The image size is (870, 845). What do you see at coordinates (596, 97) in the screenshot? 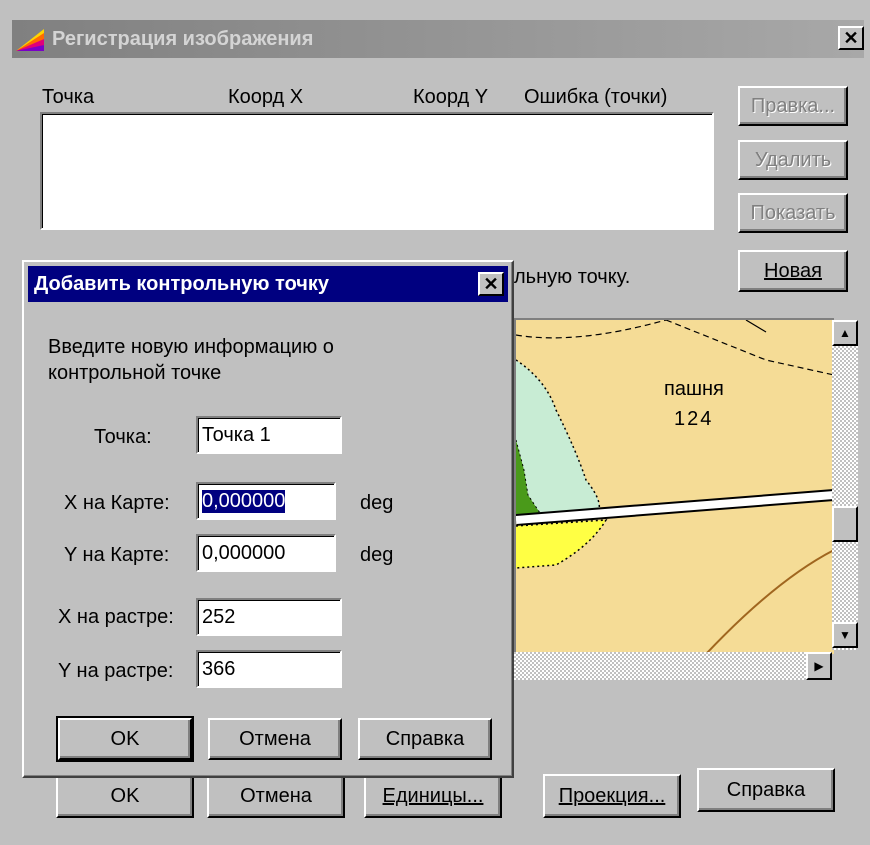
I see `column-header-error: Ошибка (точки)` at bounding box center [596, 97].